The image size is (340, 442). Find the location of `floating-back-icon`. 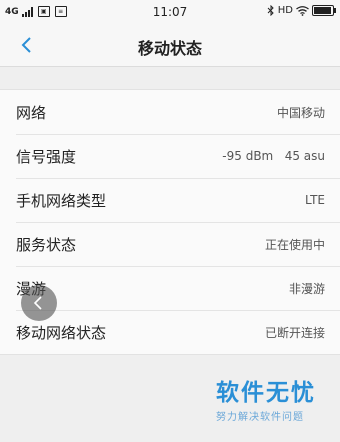

floating-back-icon is located at coordinates (37, 303).